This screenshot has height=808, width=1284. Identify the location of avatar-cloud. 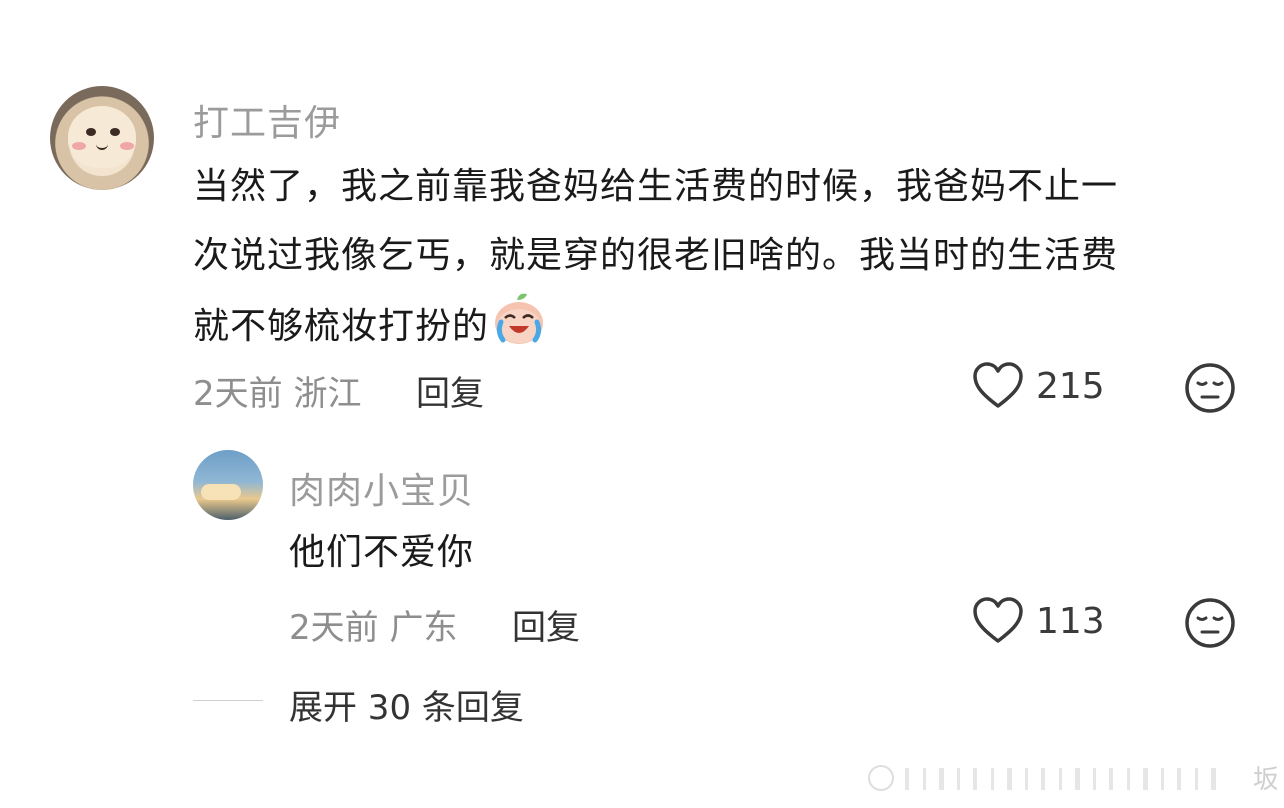
(221, 492).